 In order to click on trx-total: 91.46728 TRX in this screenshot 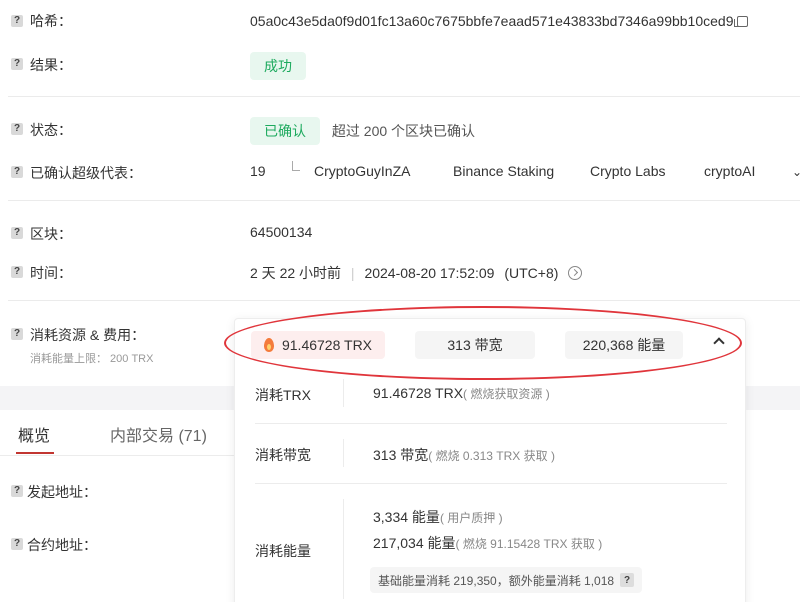, I will do `click(327, 345)`.